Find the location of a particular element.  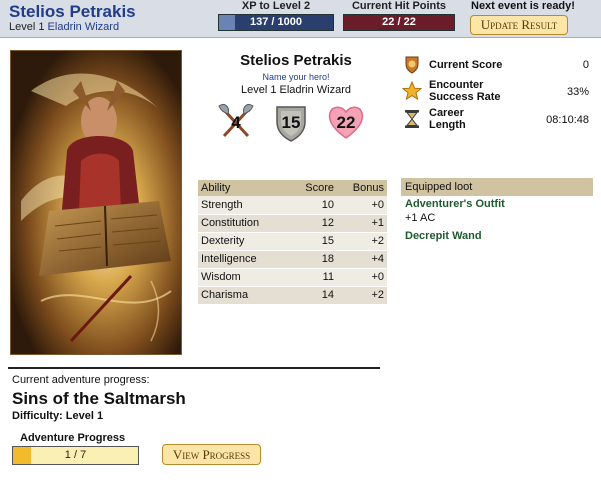

current-score-label: Current Score is located at coordinates (466, 65).